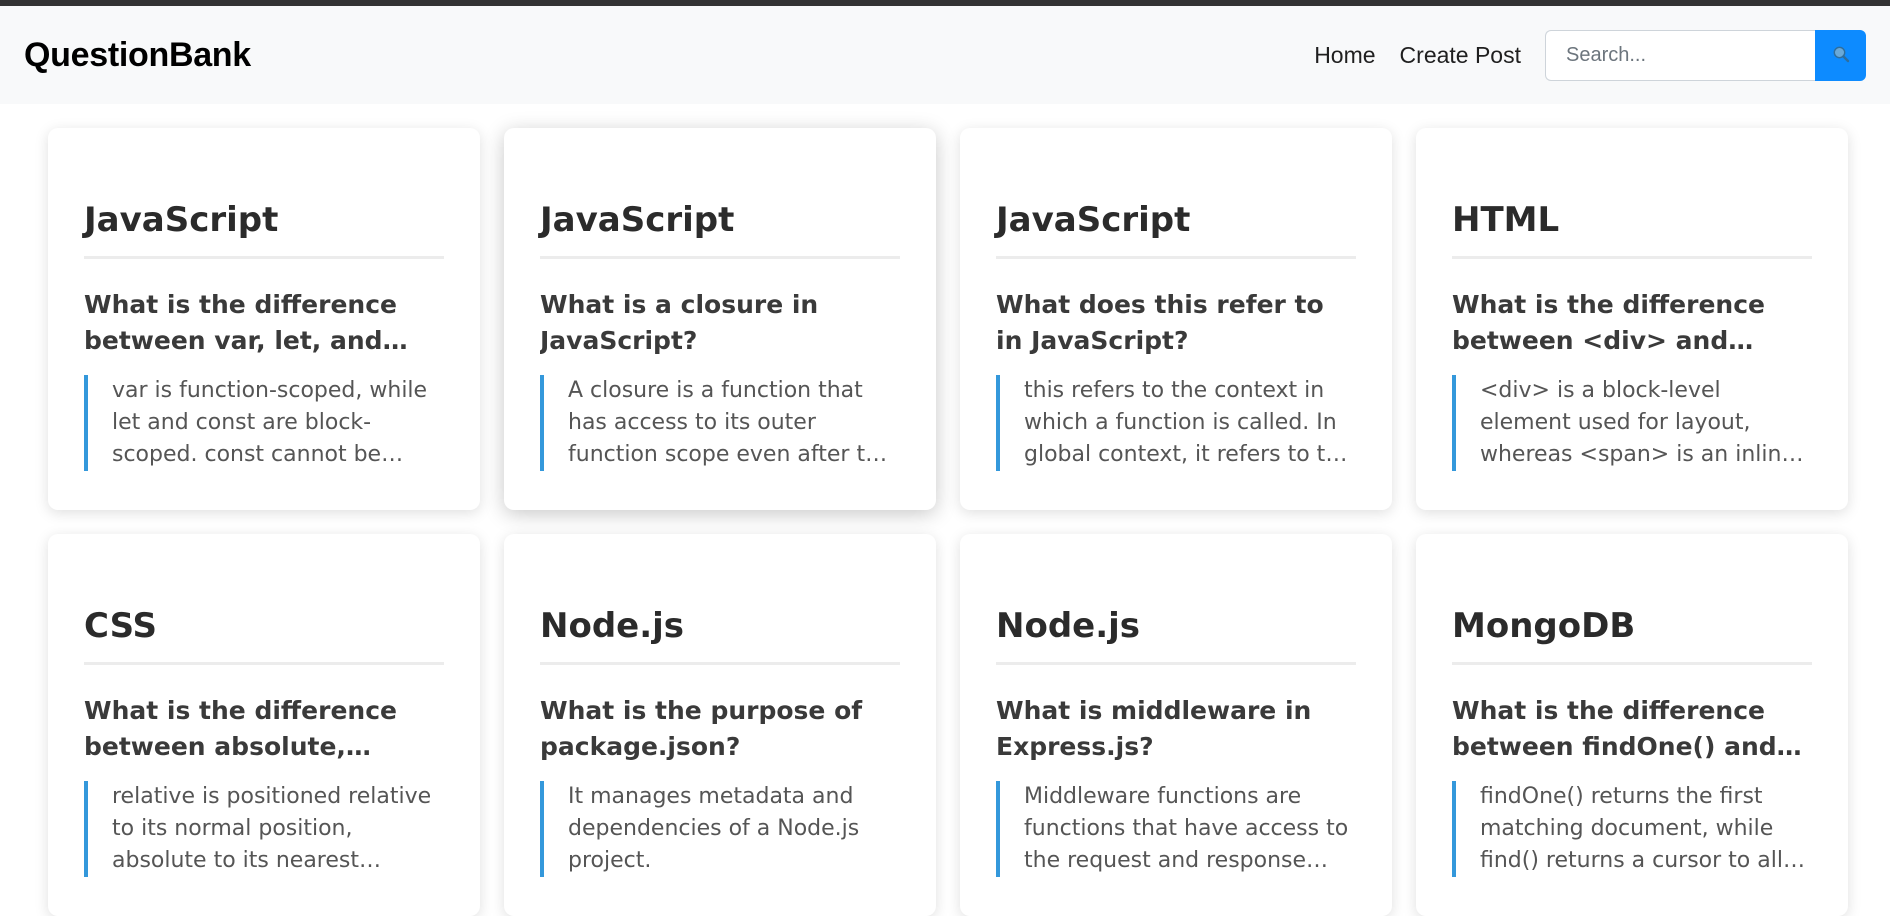 The height and width of the screenshot is (916, 1890). I want to click on search-form, so click(1705, 55).